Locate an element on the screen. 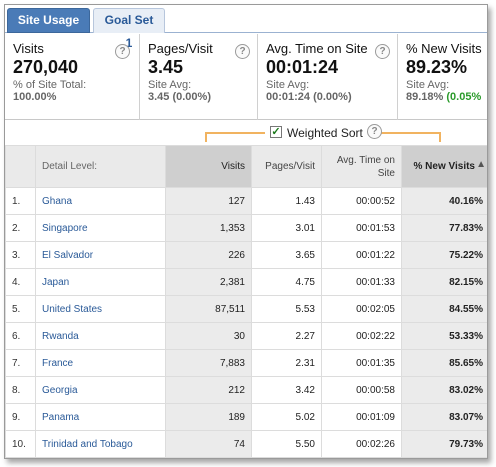  table-row: 8. Georgia 212 3.42 00:00:58 83.02% is located at coordinates (246, 390).